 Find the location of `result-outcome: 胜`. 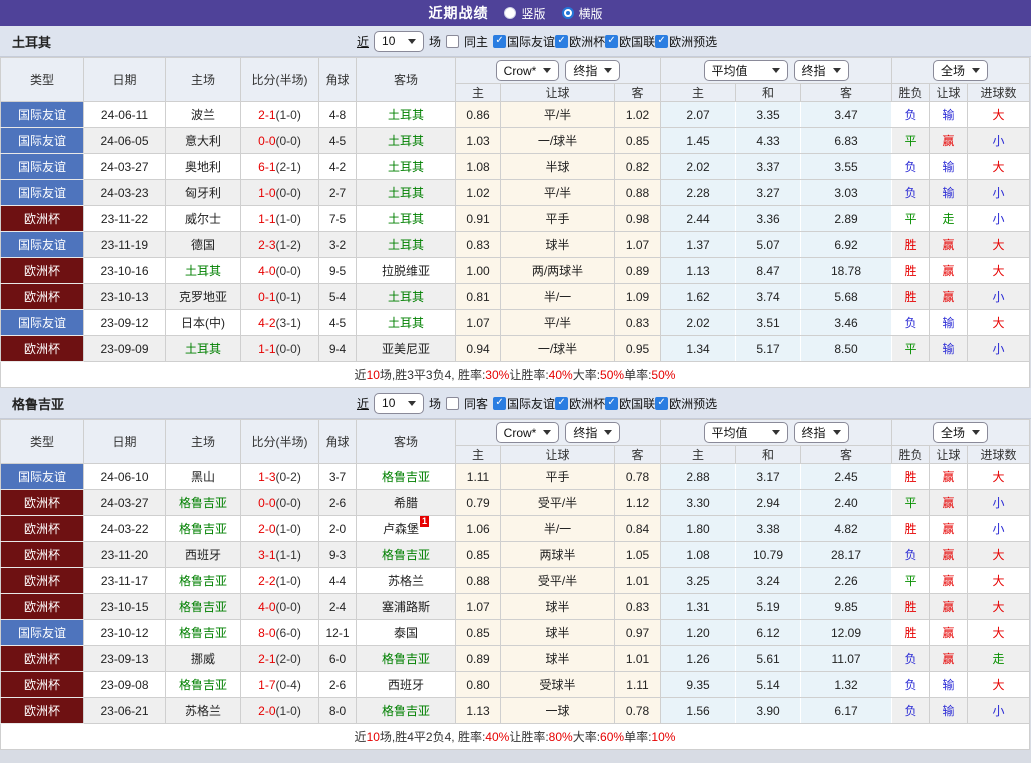

result-outcome: 胜 is located at coordinates (911, 244).